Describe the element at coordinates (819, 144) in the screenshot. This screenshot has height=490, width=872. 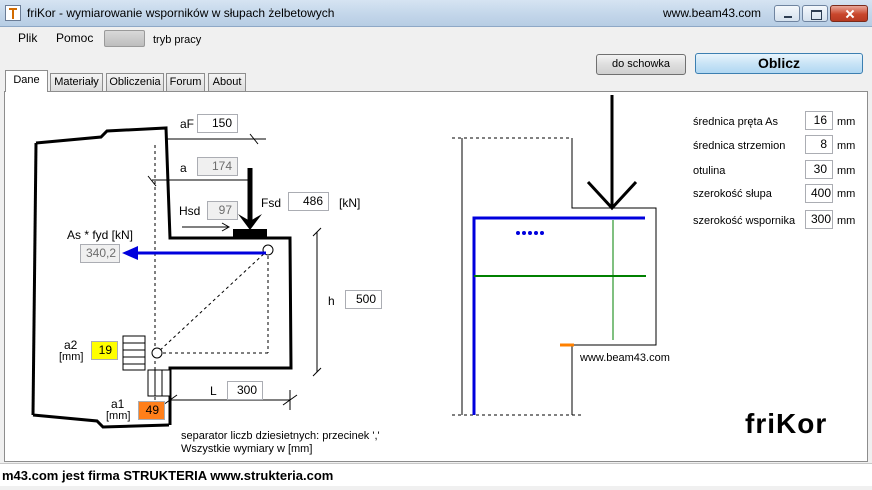
I see `stirrup-diameter-input: 8` at that location.